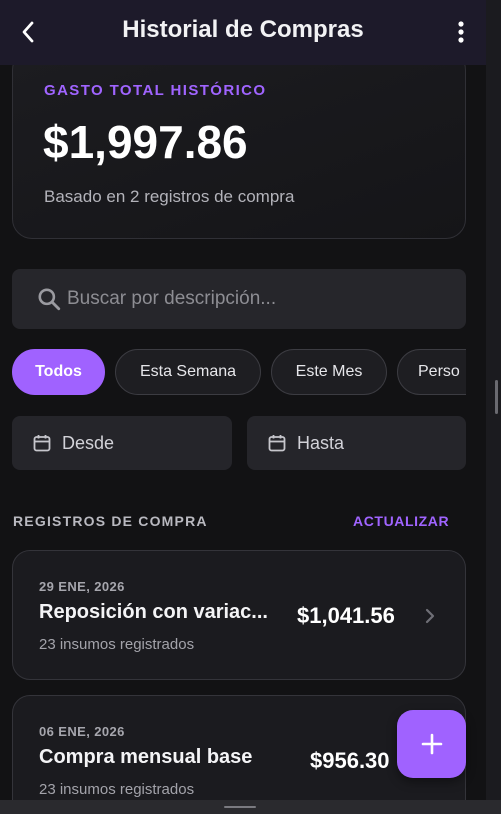 The image size is (501, 814). Describe the element at coordinates (145, 142) in the screenshot. I see `total-spend-amount: $1,997.86` at that location.